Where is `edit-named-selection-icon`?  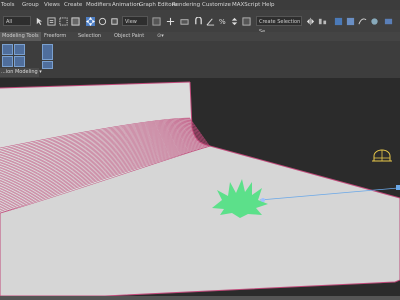
edit-named-selection-icon is located at coordinates (246, 21).